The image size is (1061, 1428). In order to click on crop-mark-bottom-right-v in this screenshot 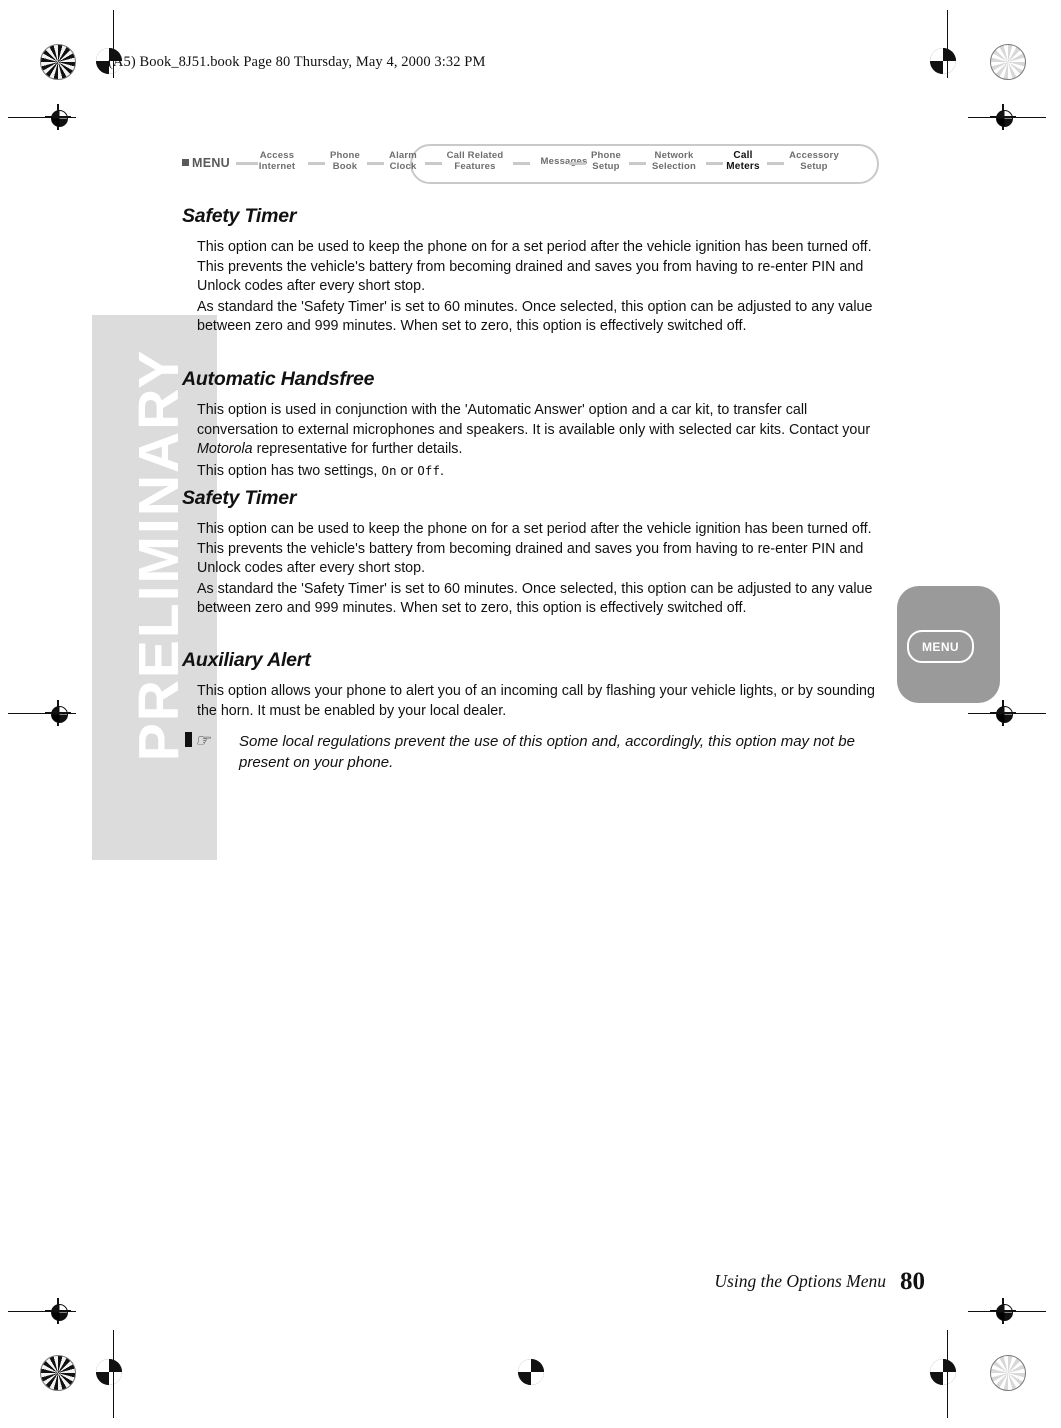, I will do `click(947, 1374)`.